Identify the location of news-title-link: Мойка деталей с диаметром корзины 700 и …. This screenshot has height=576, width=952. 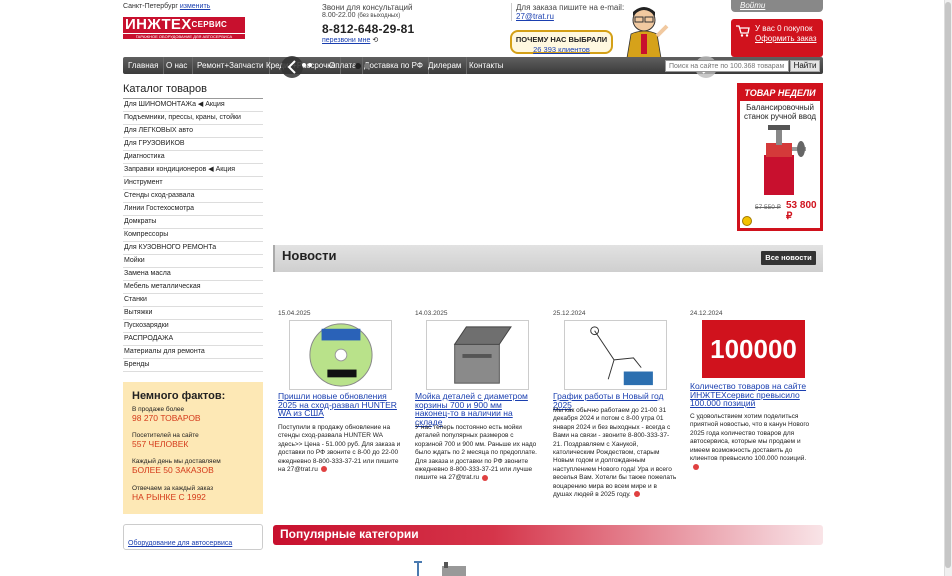
(477, 409).